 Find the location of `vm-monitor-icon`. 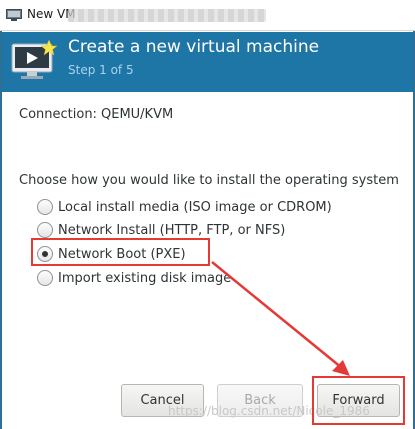

vm-monitor-icon is located at coordinates (34, 62).